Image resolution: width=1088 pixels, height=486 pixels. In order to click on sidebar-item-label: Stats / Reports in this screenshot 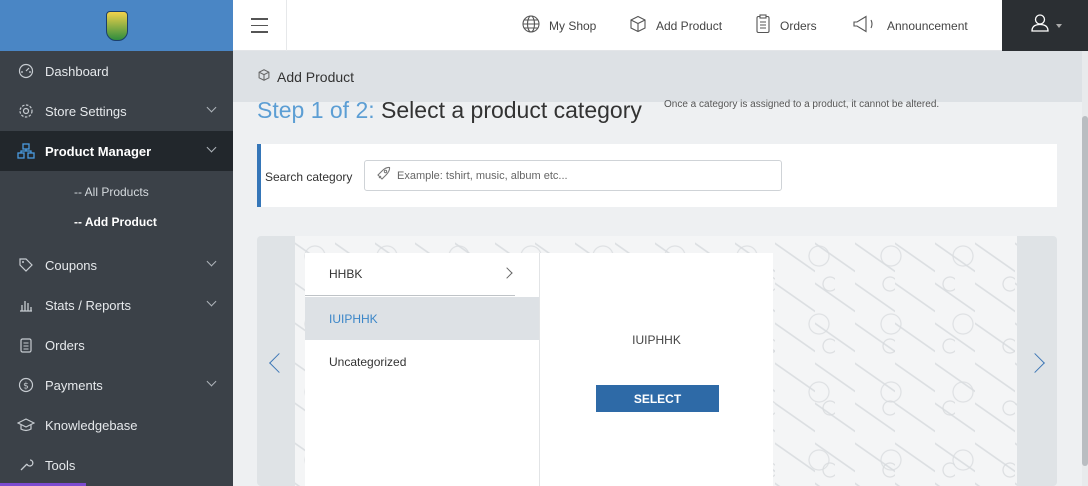, I will do `click(88, 305)`.